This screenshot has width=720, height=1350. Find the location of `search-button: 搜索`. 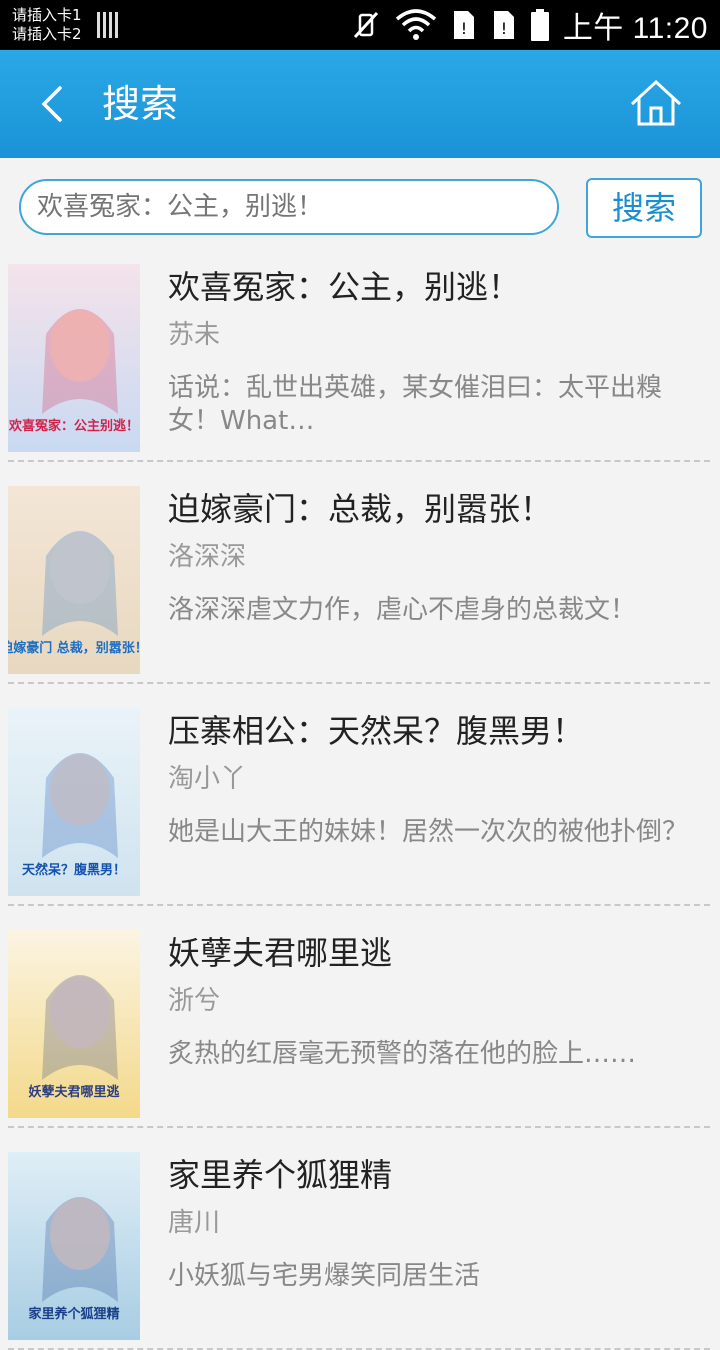

search-button: 搜索 is located at coordinates (644, 208).